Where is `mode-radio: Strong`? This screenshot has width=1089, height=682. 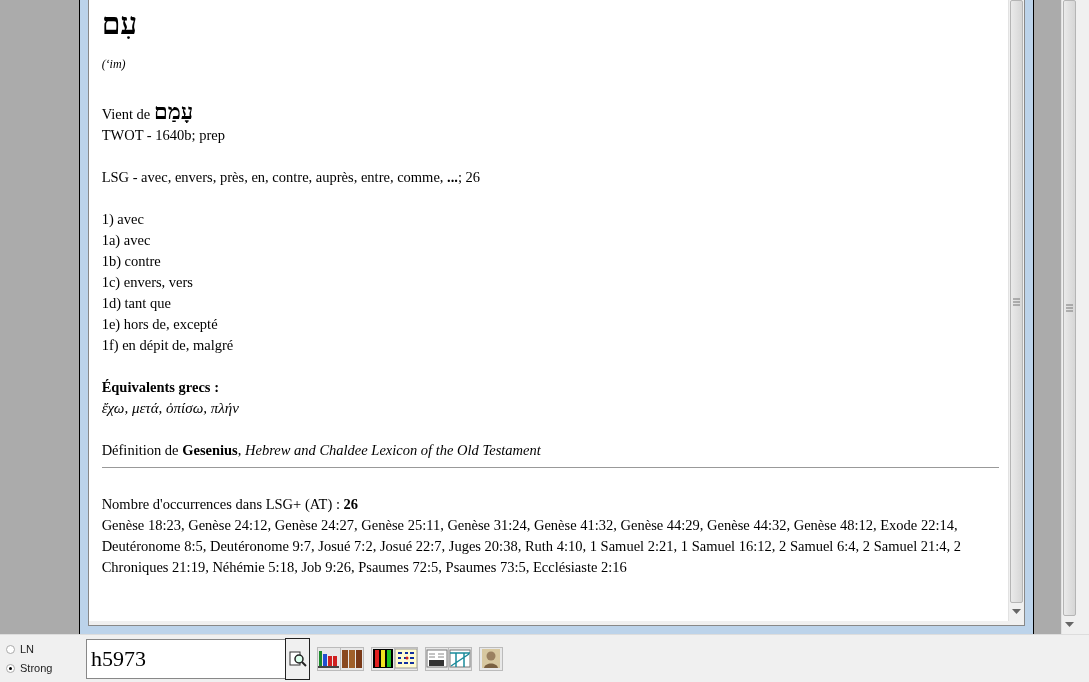 mode-radio: Strong is located at coordinates (43, 668).